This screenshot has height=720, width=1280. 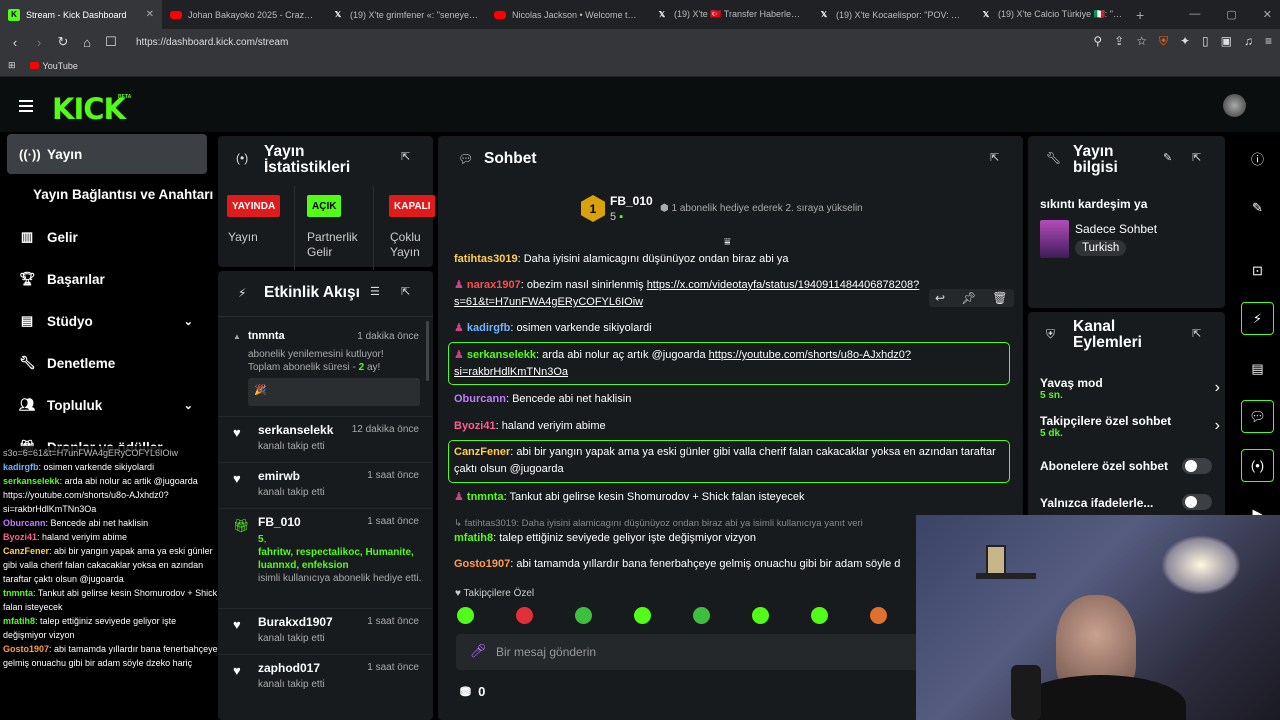 I want to click on subscribers-only-toggle, so click(x=1197, y=466).